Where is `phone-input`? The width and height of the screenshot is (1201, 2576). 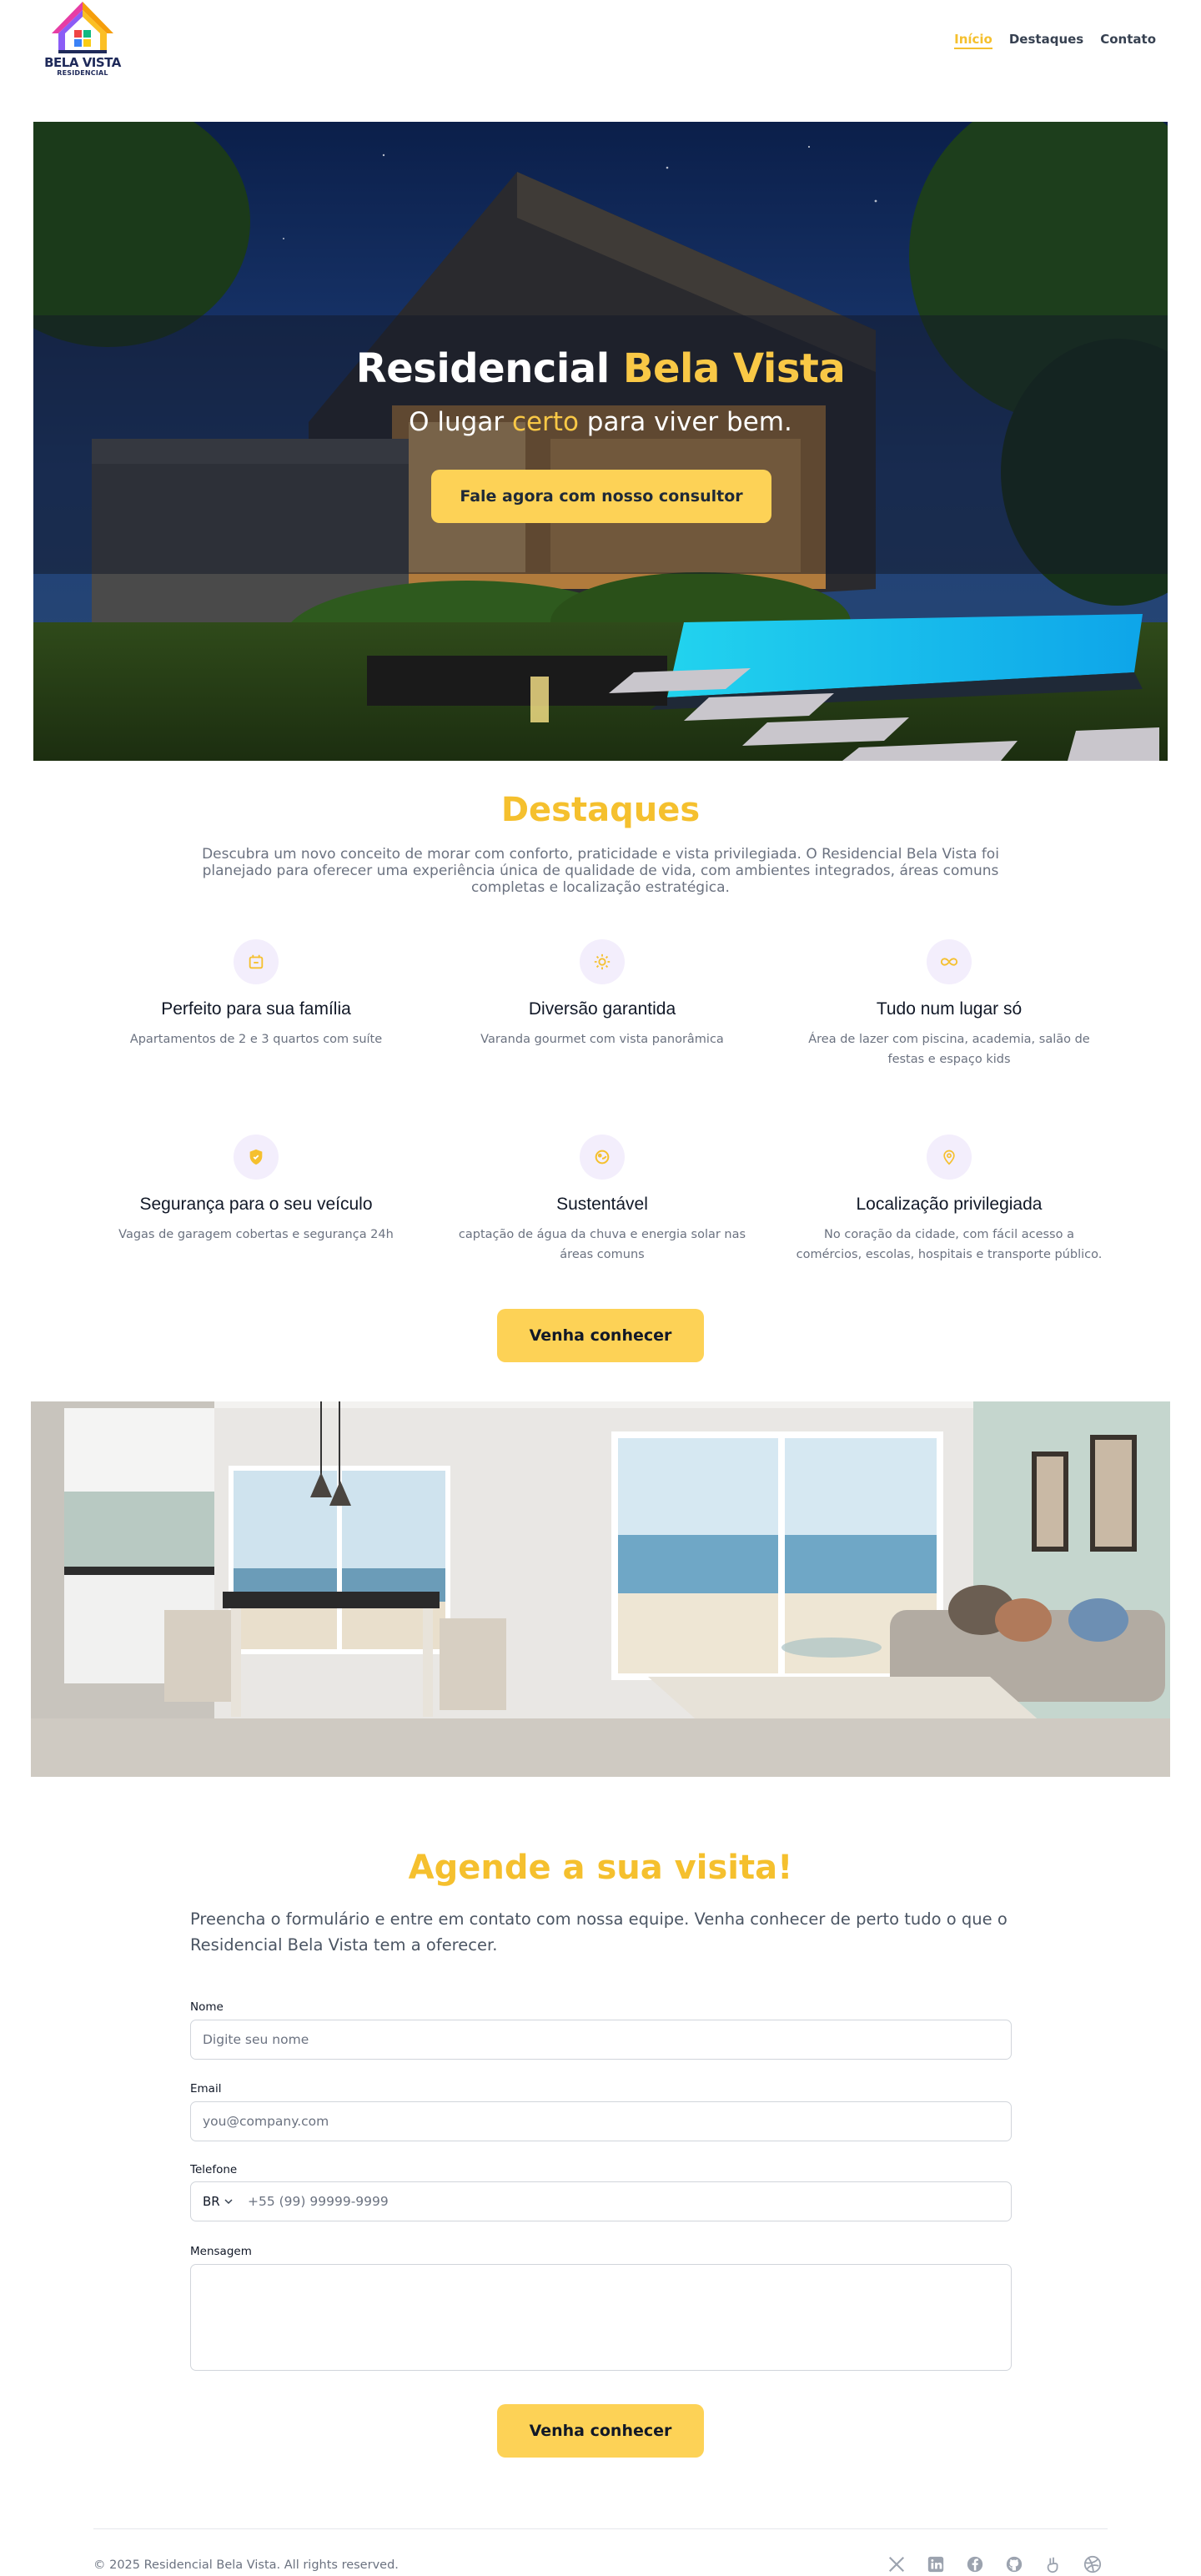 phone-input is located at coordinates (615, 2201).